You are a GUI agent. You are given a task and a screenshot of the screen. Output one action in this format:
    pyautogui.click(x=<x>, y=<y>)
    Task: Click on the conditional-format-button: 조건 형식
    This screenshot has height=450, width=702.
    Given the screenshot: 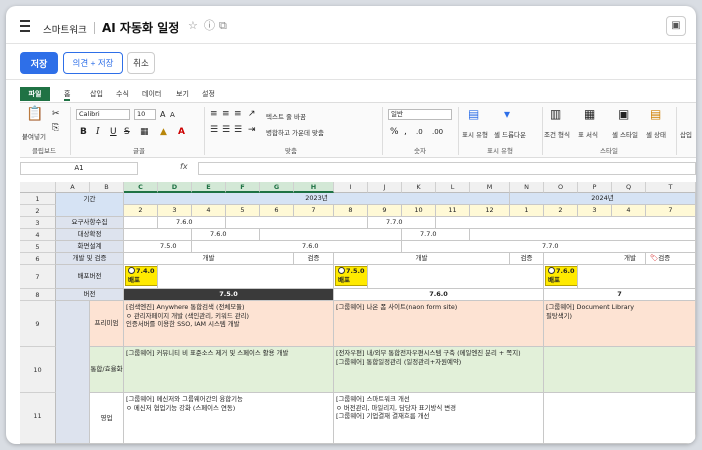 What is the action you would take?
    pyautogui.click(x=557, y=134)
    